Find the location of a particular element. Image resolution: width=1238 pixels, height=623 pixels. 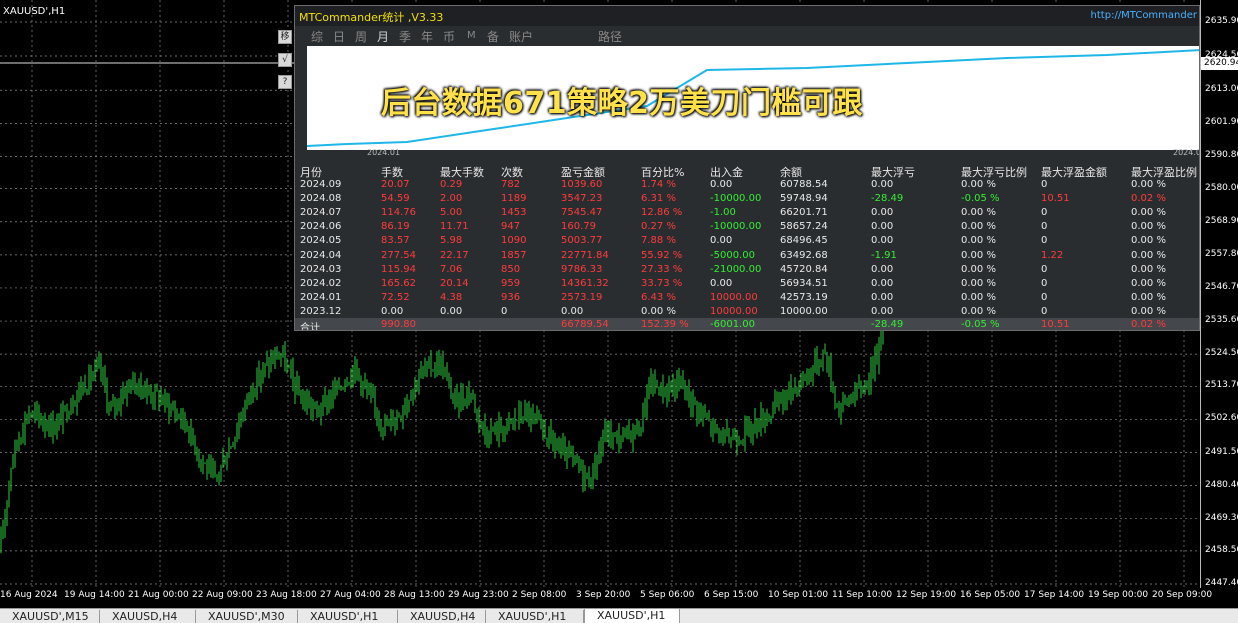

table-cell: 850 is located at coordinates (511, 269).